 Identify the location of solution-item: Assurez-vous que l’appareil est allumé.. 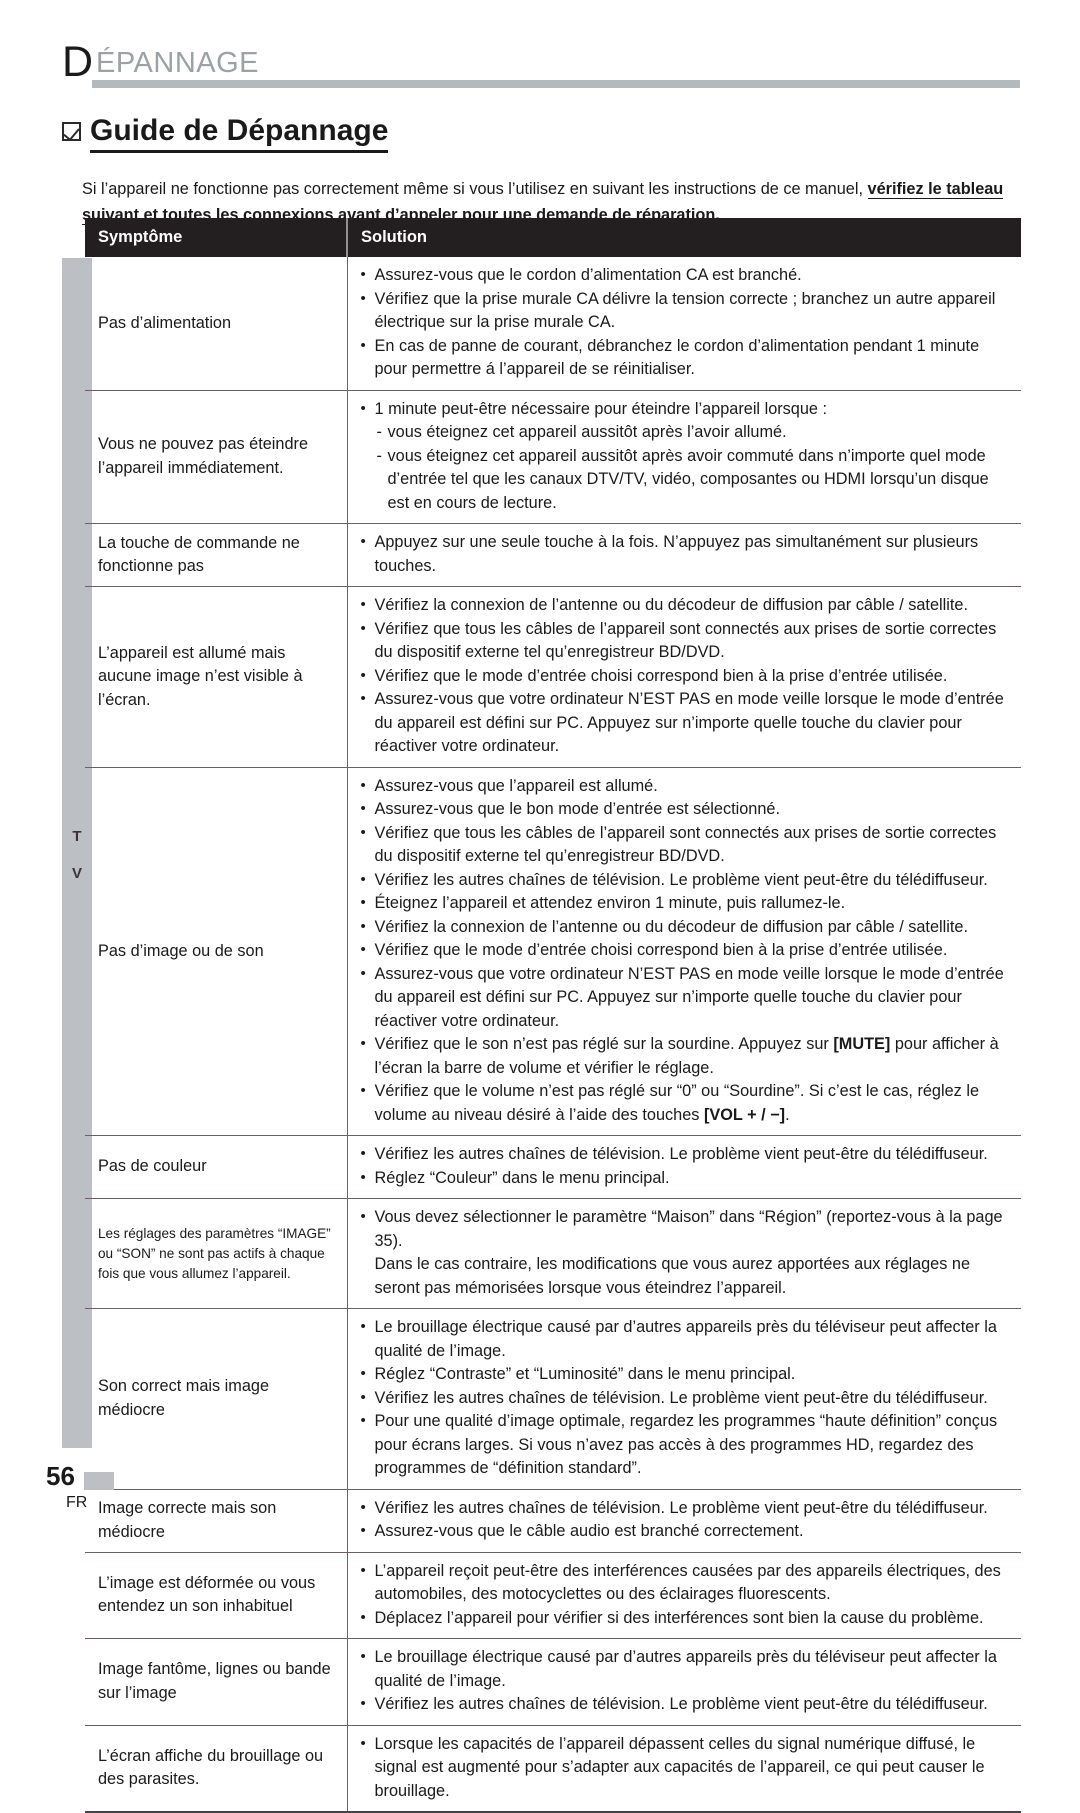
(687, 786).